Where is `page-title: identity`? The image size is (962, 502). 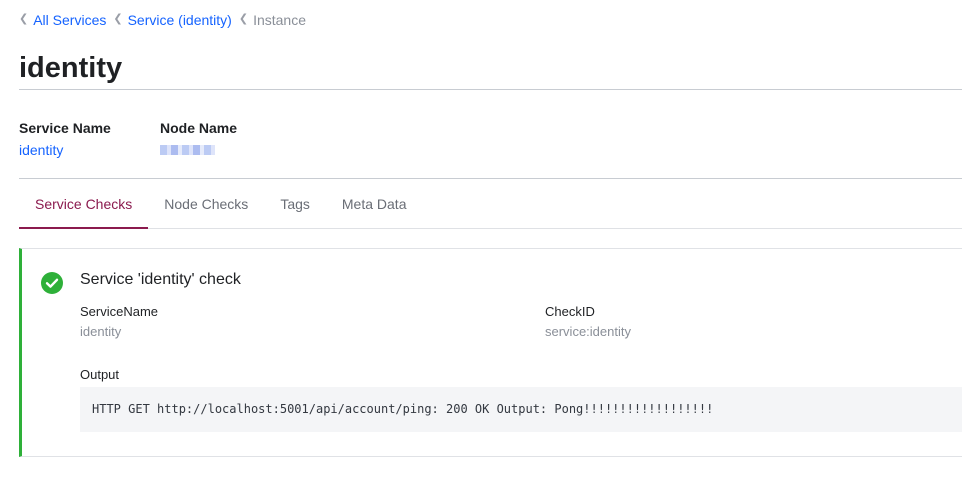 page-title: identity is located at coordinates (71, 68).